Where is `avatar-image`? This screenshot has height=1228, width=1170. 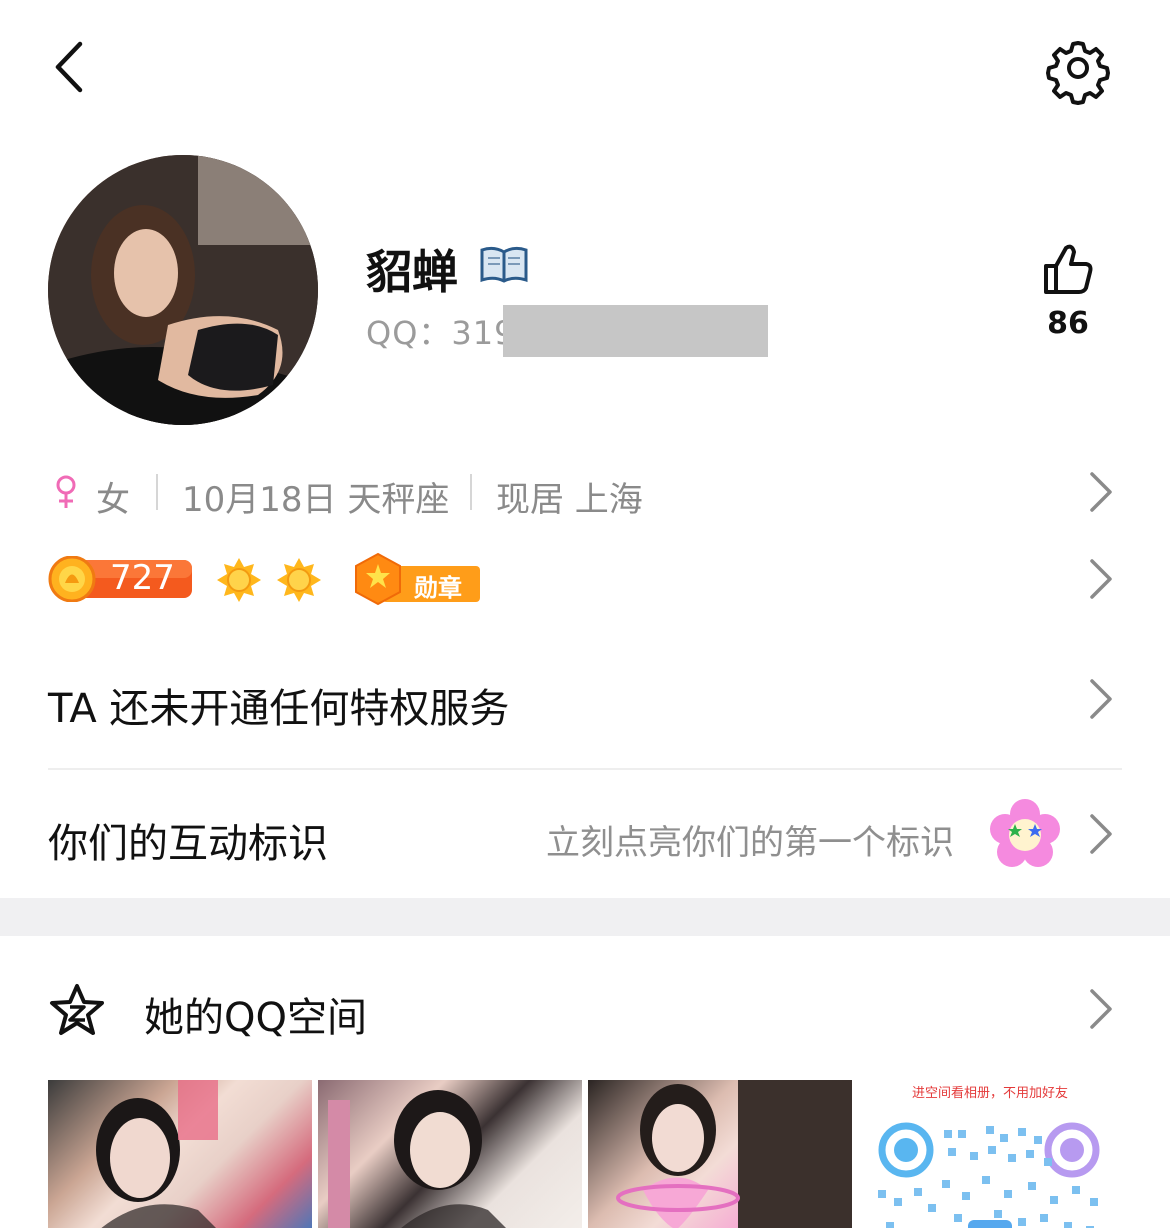 avatar-image is located at coordinates (183, 290).